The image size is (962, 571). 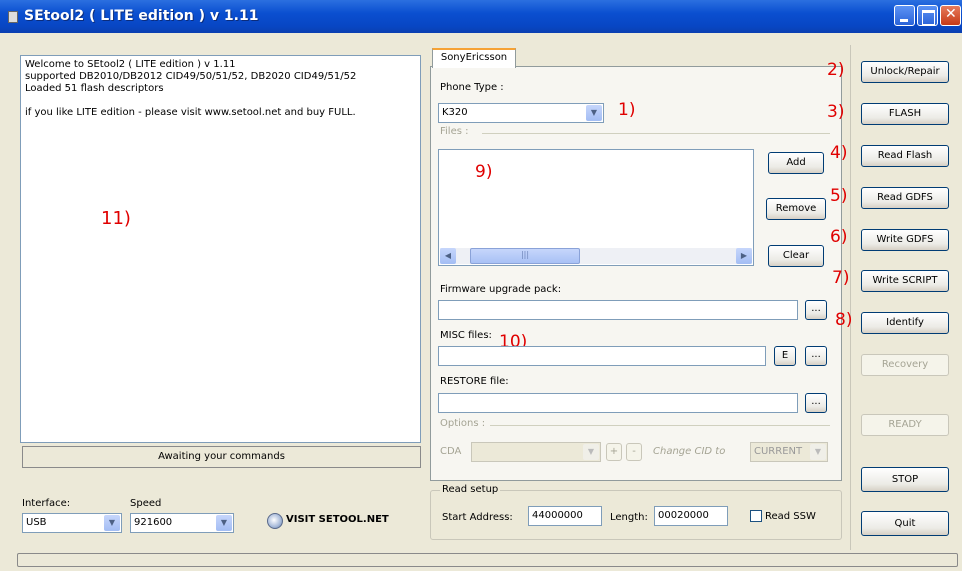 What do you see at coordinates (565, 516) in the screenshot?
I see `start-address-input: 44000000` at bounding box center [565, 516].